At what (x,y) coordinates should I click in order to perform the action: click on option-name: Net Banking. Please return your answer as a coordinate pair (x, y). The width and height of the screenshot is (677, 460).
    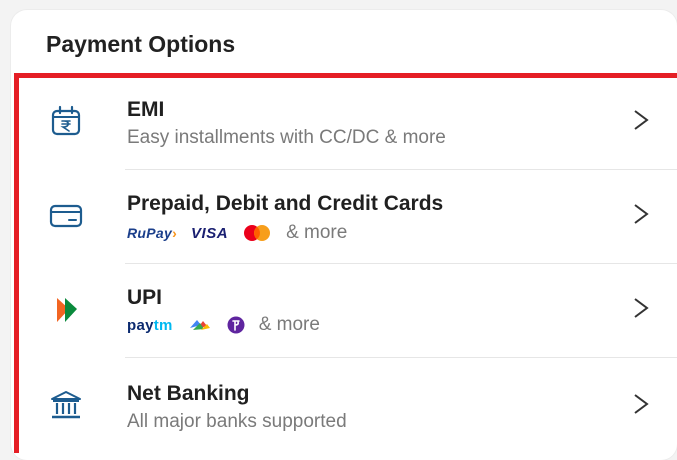
    Looking at the image, I should click on (188, 393).